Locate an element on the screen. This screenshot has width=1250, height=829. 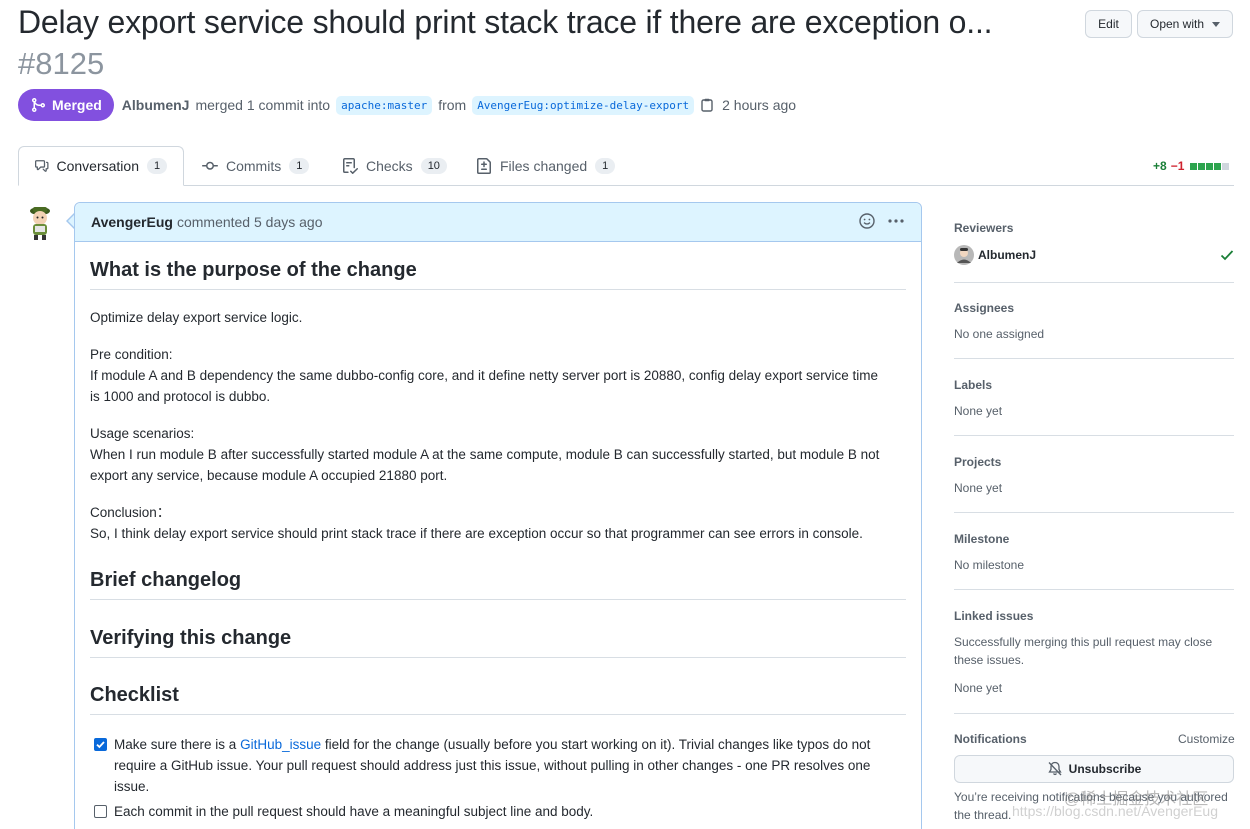
watermark-url: https://blog.csdn.net/AvengerEug is located at coordinates (1115, 811).